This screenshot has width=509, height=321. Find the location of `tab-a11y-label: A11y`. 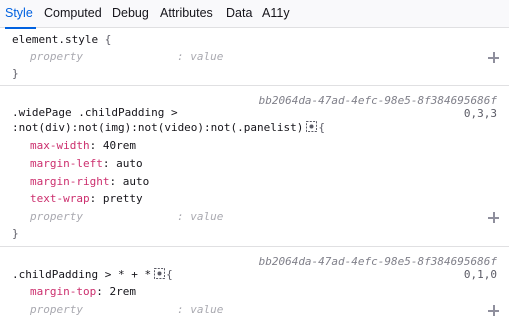

tab-a11y-label: A11y is located at coordinates (276, 13).